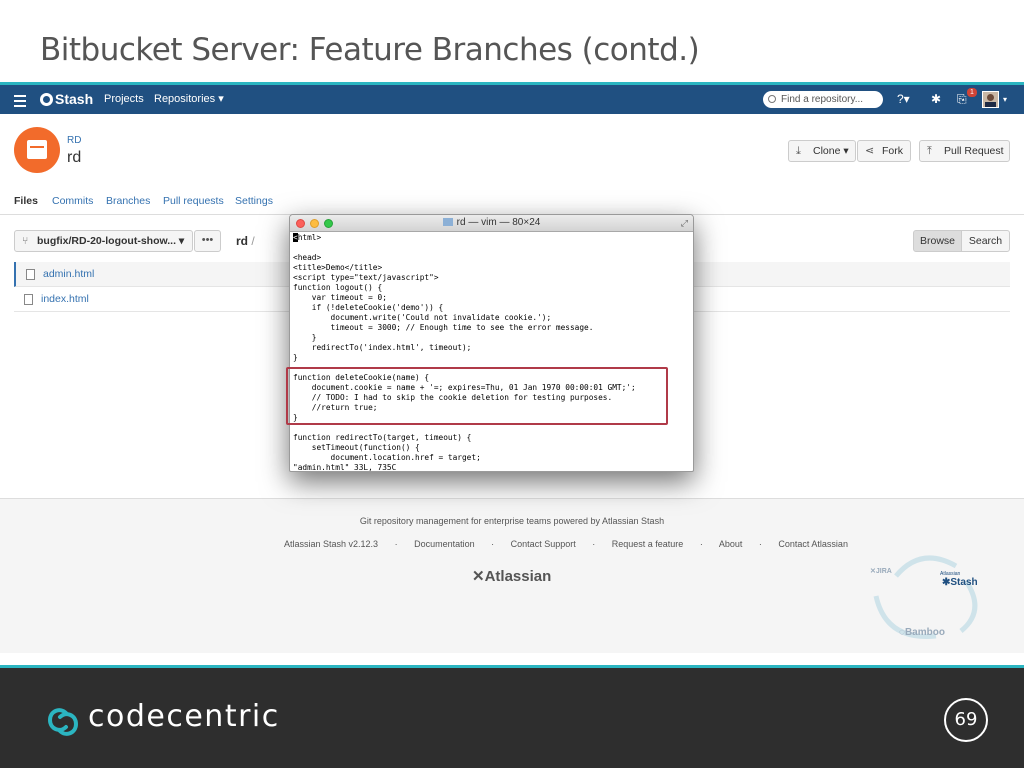 The height and width of the screenshot is (768, 1024). I want to click on footer-link-about: About, so click(731, 544).